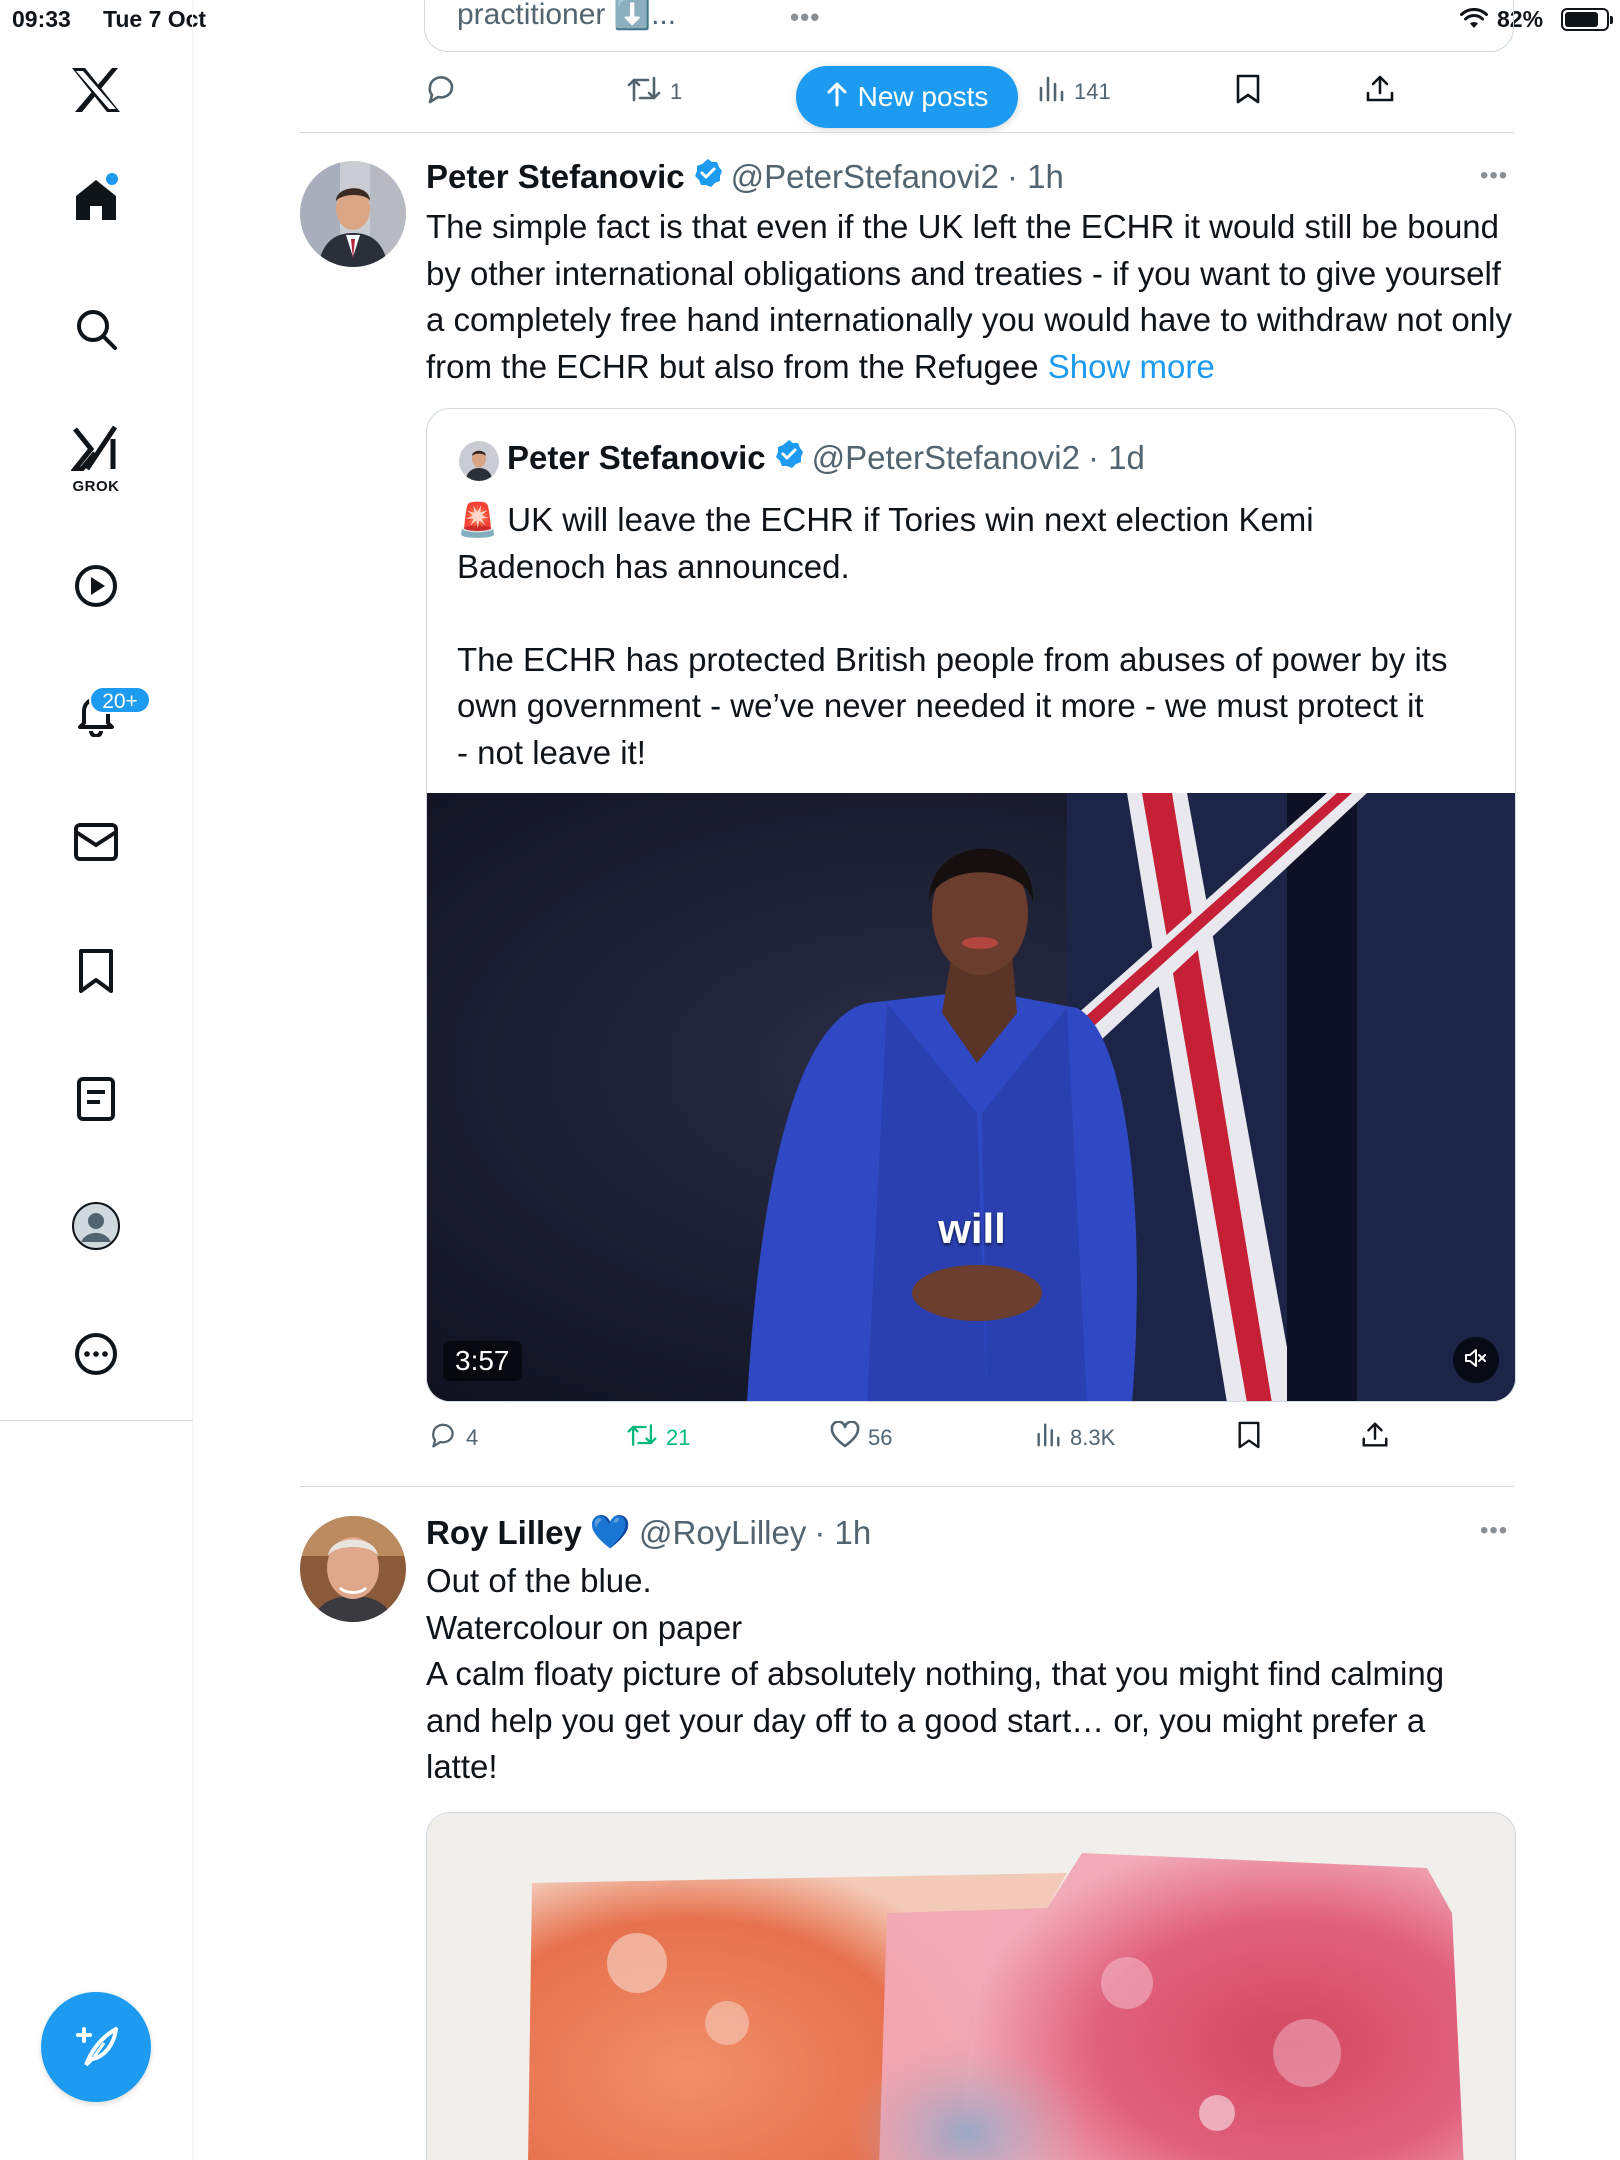 Image resolution: width=1620 pixels, height=2160 pixels. I want to click on tweet-text-line: Out of the blue., so click(539, 1580).